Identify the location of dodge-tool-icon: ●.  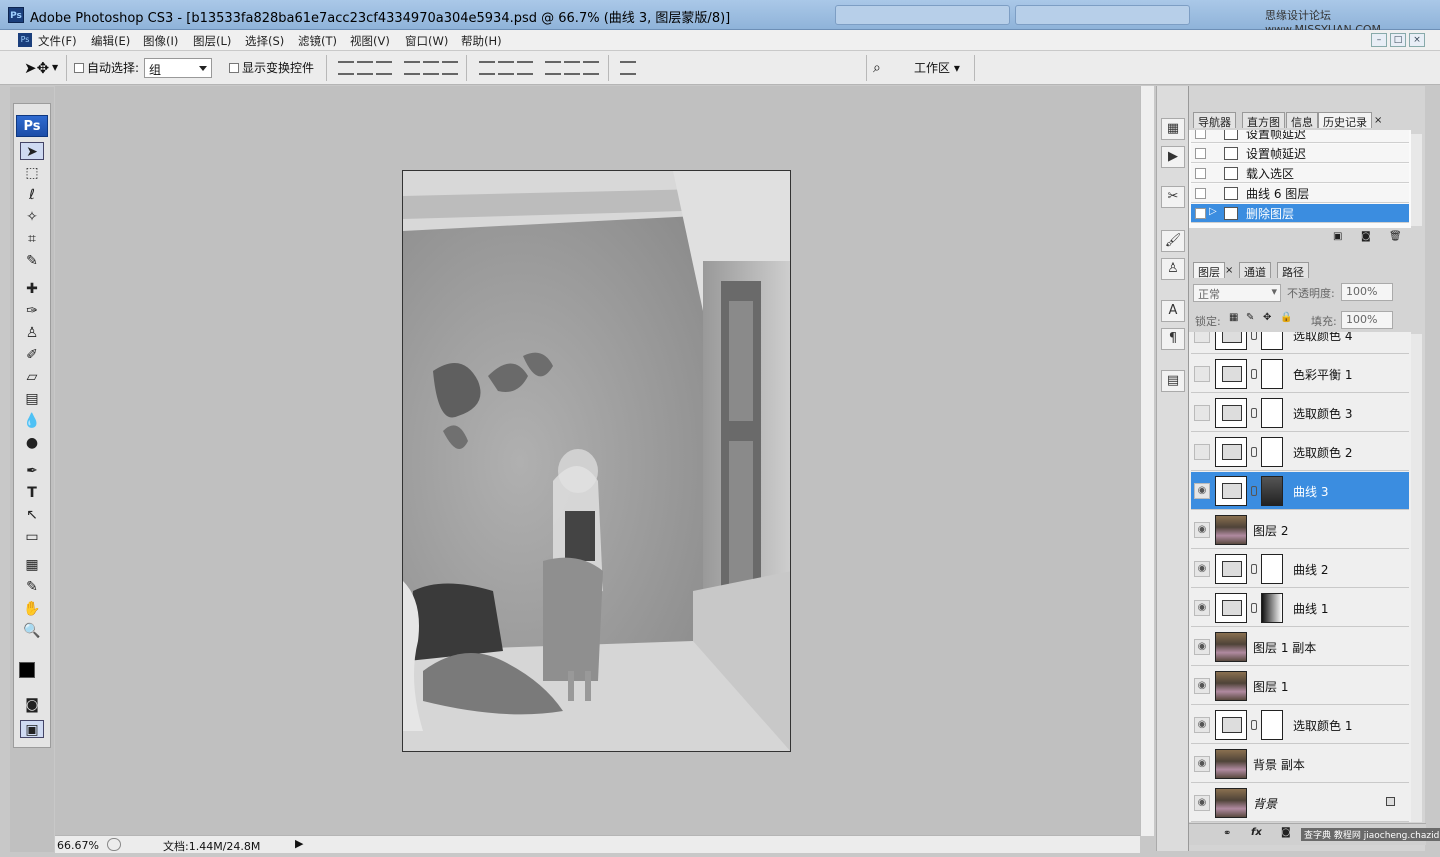
(32, 443).